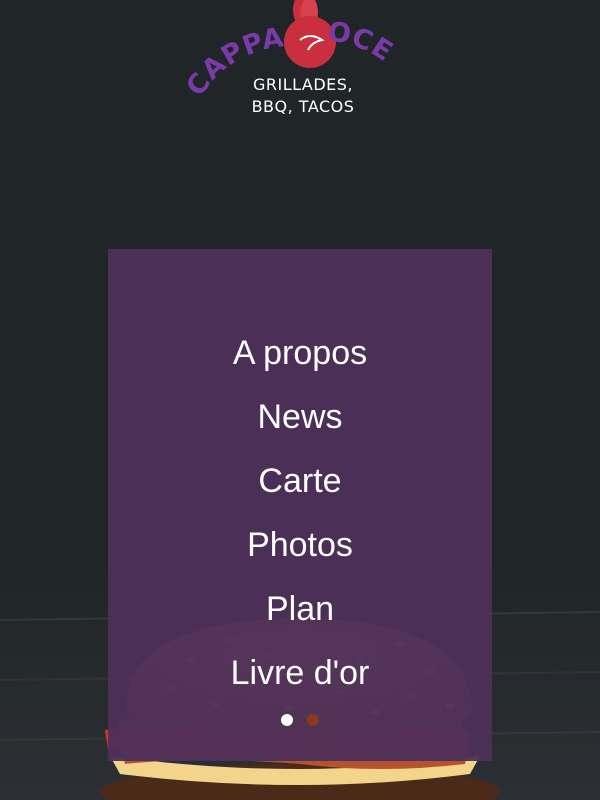  I want to click on brand-name-right: OCE, so click(361, 42).